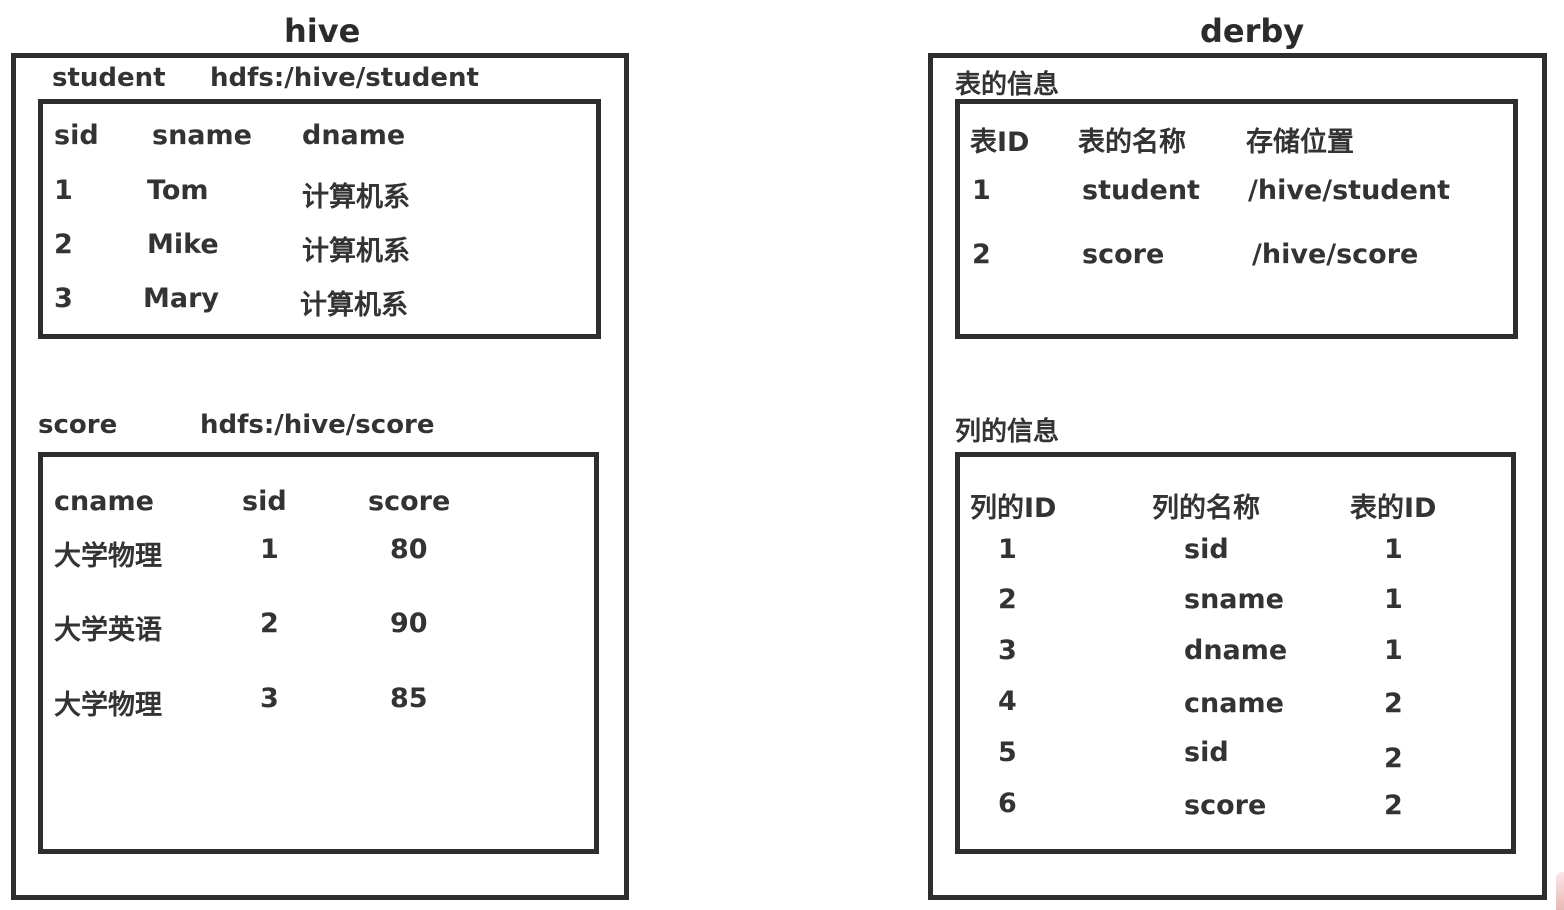 This screenshot has height=910, width=1564. Describe the element at coordinates (1007, 85) in the screenshot. I see `table-info-label: 表的信息` at that location.